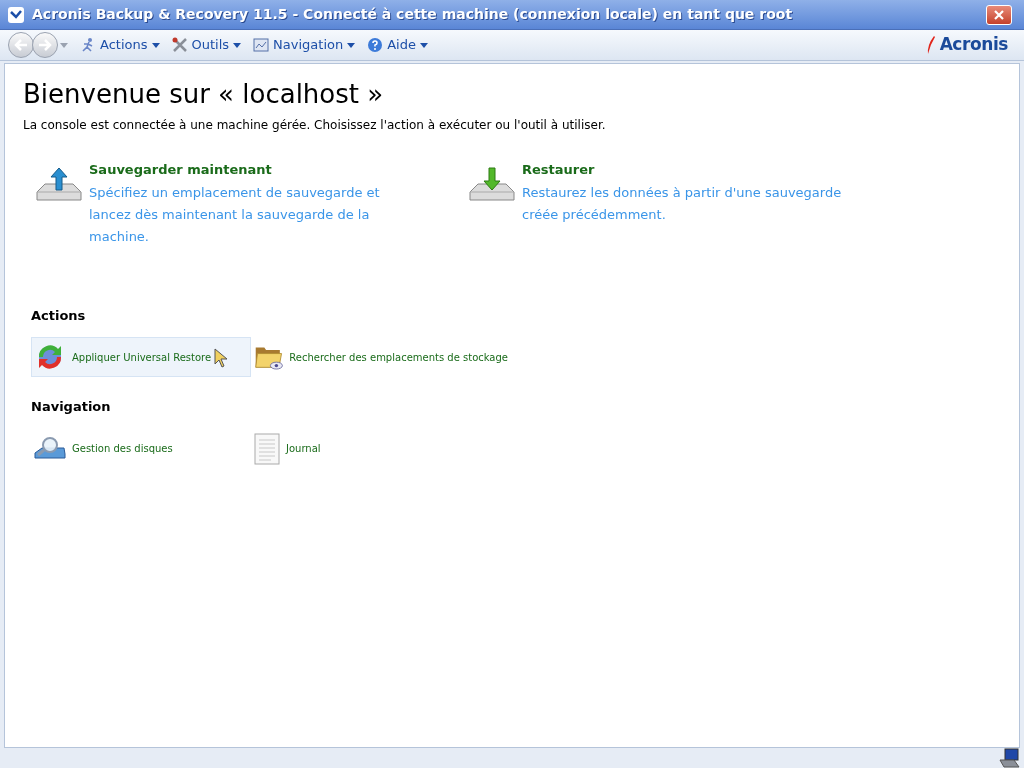 Image resolution: width=1024 pixels, height=768 pixels. Describe the element at coordinates (59, 315) in the screenshot. I see `section-heading: Actions` at that location.